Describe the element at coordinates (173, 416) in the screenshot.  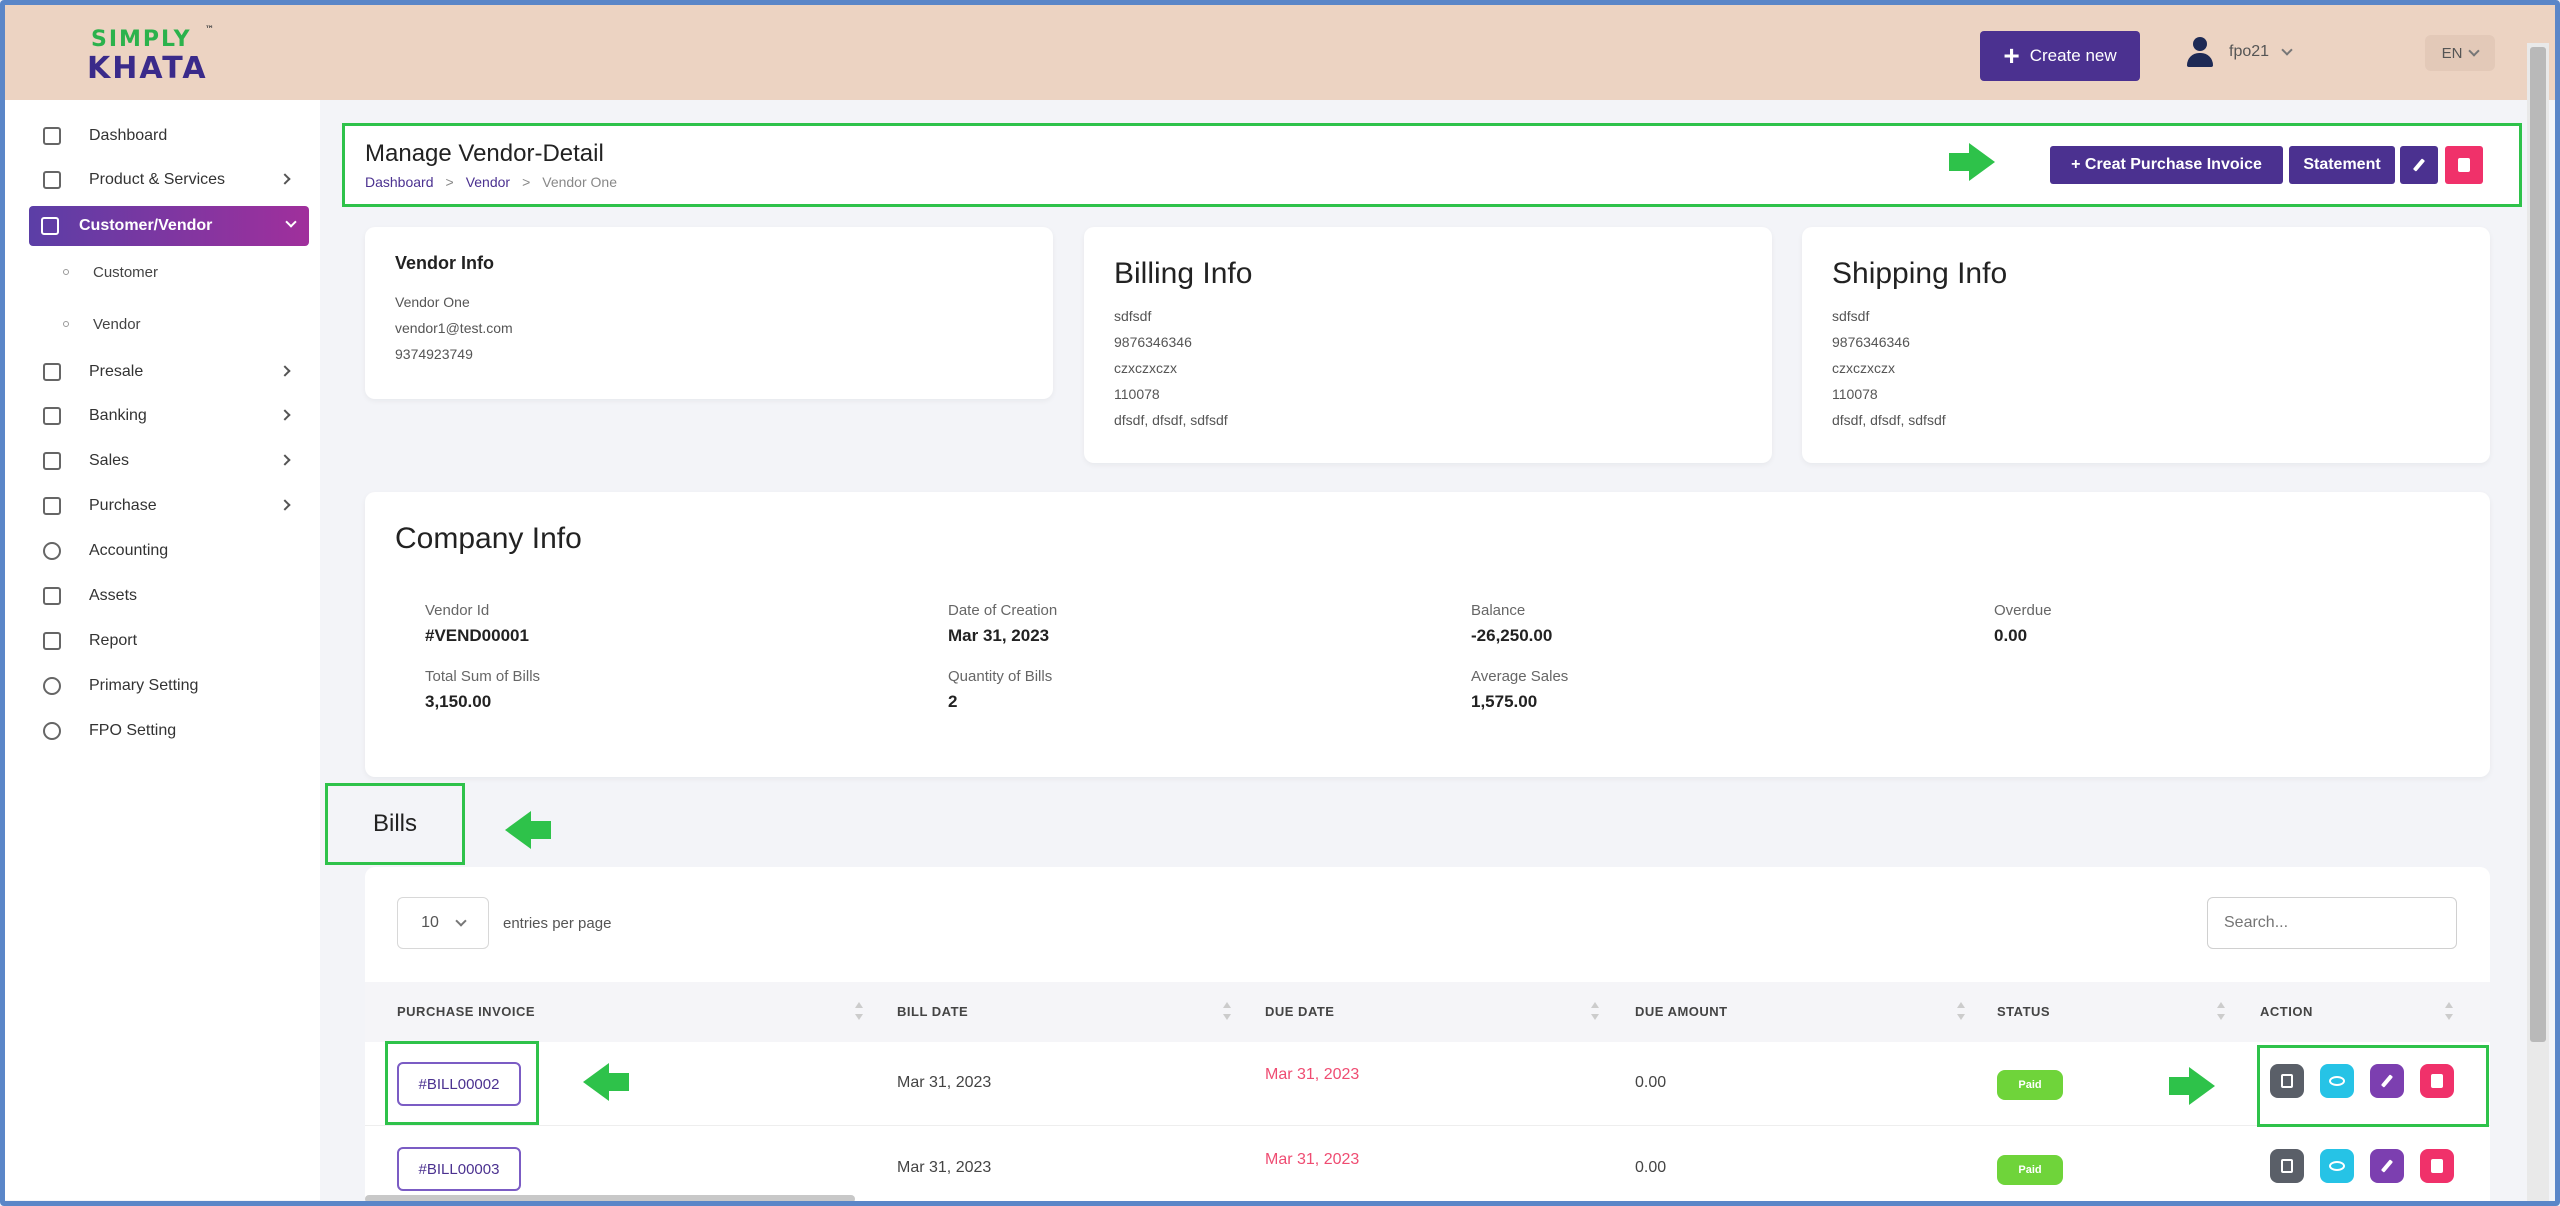
I see `sidebar-item-banking: Banking` at that location.